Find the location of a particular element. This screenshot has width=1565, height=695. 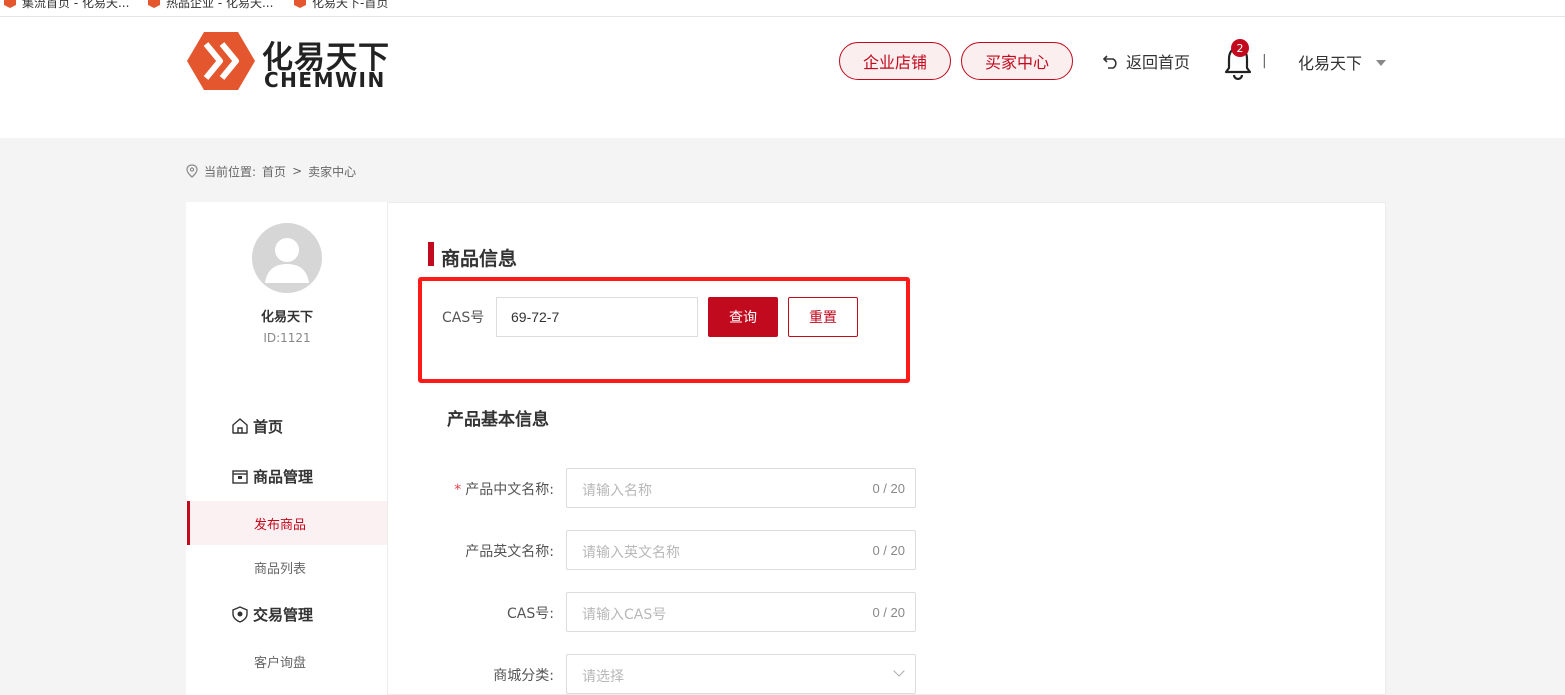

back-home-link: 返回首页 is located at coordinates (1146, 61).